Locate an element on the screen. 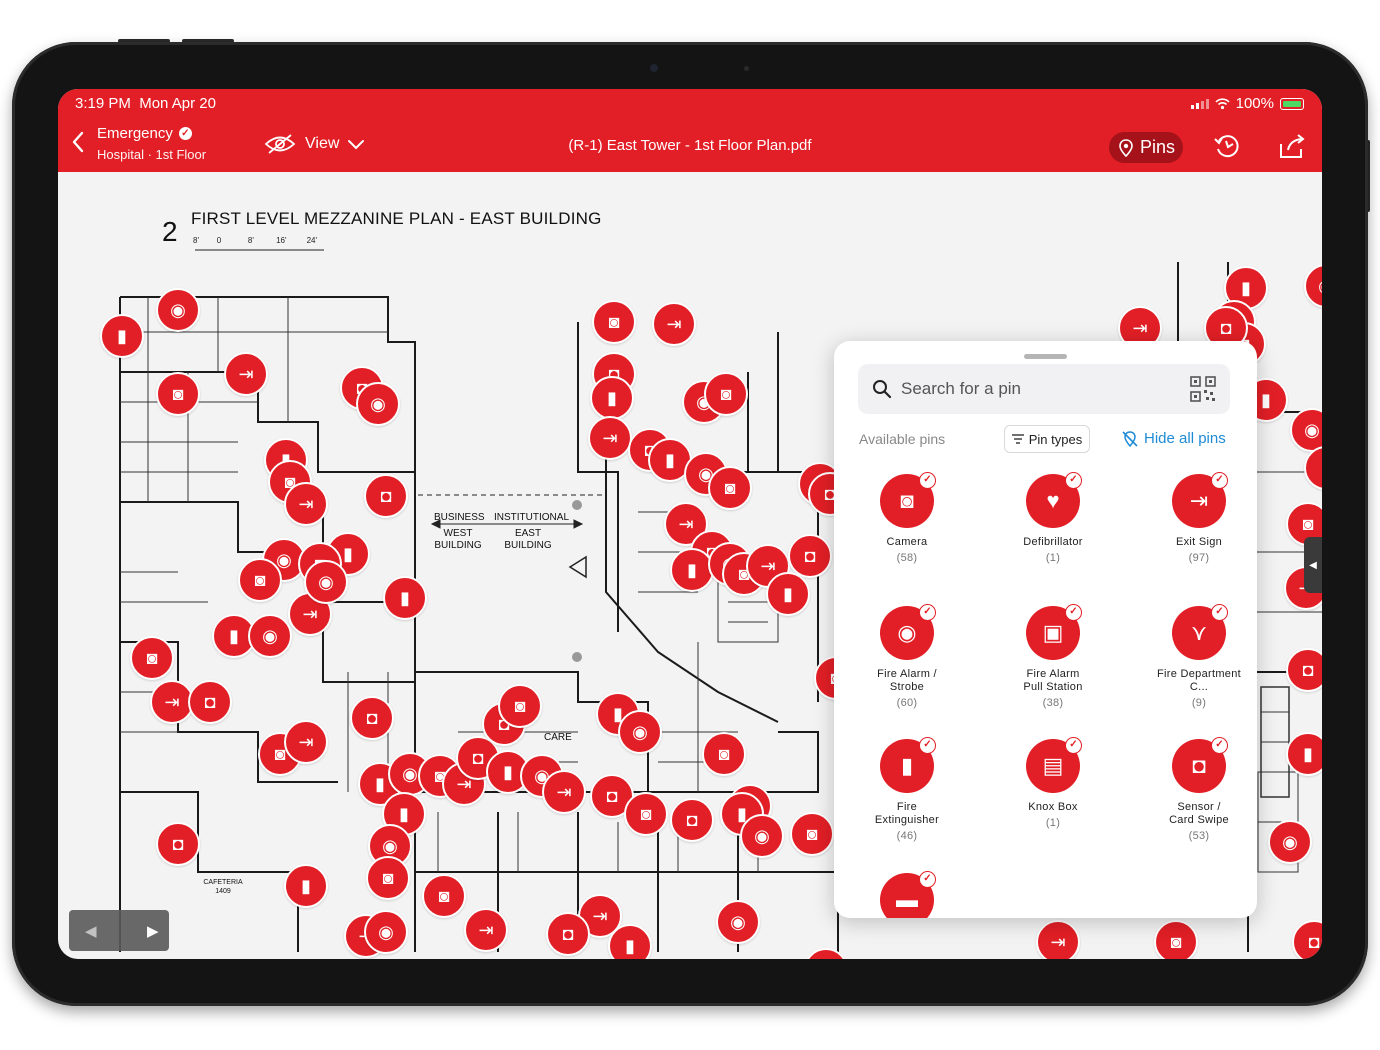 This screenshot has height=1050, width=1380. pin-type-name: Camera is located at coordinates (907, 542).